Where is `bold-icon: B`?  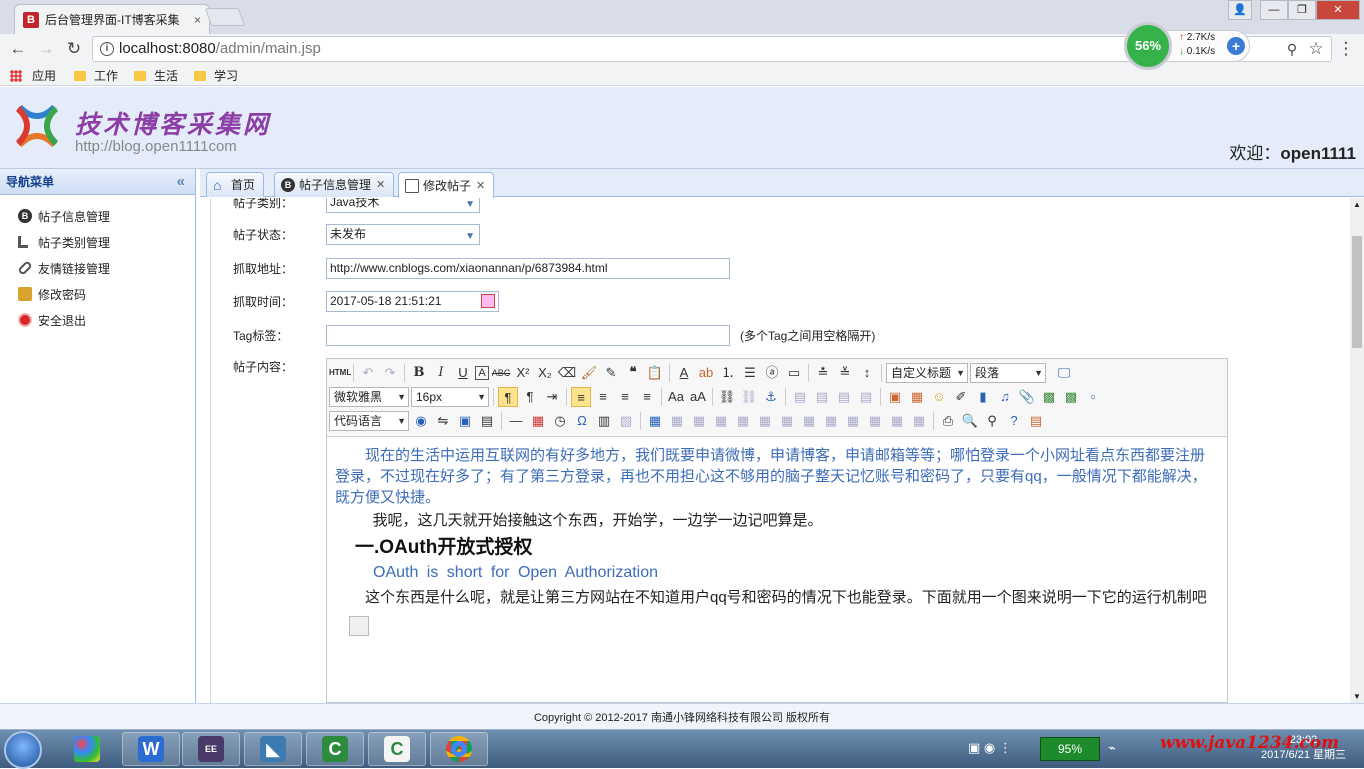 bold-icon: B is located at coordinates (419, 373).